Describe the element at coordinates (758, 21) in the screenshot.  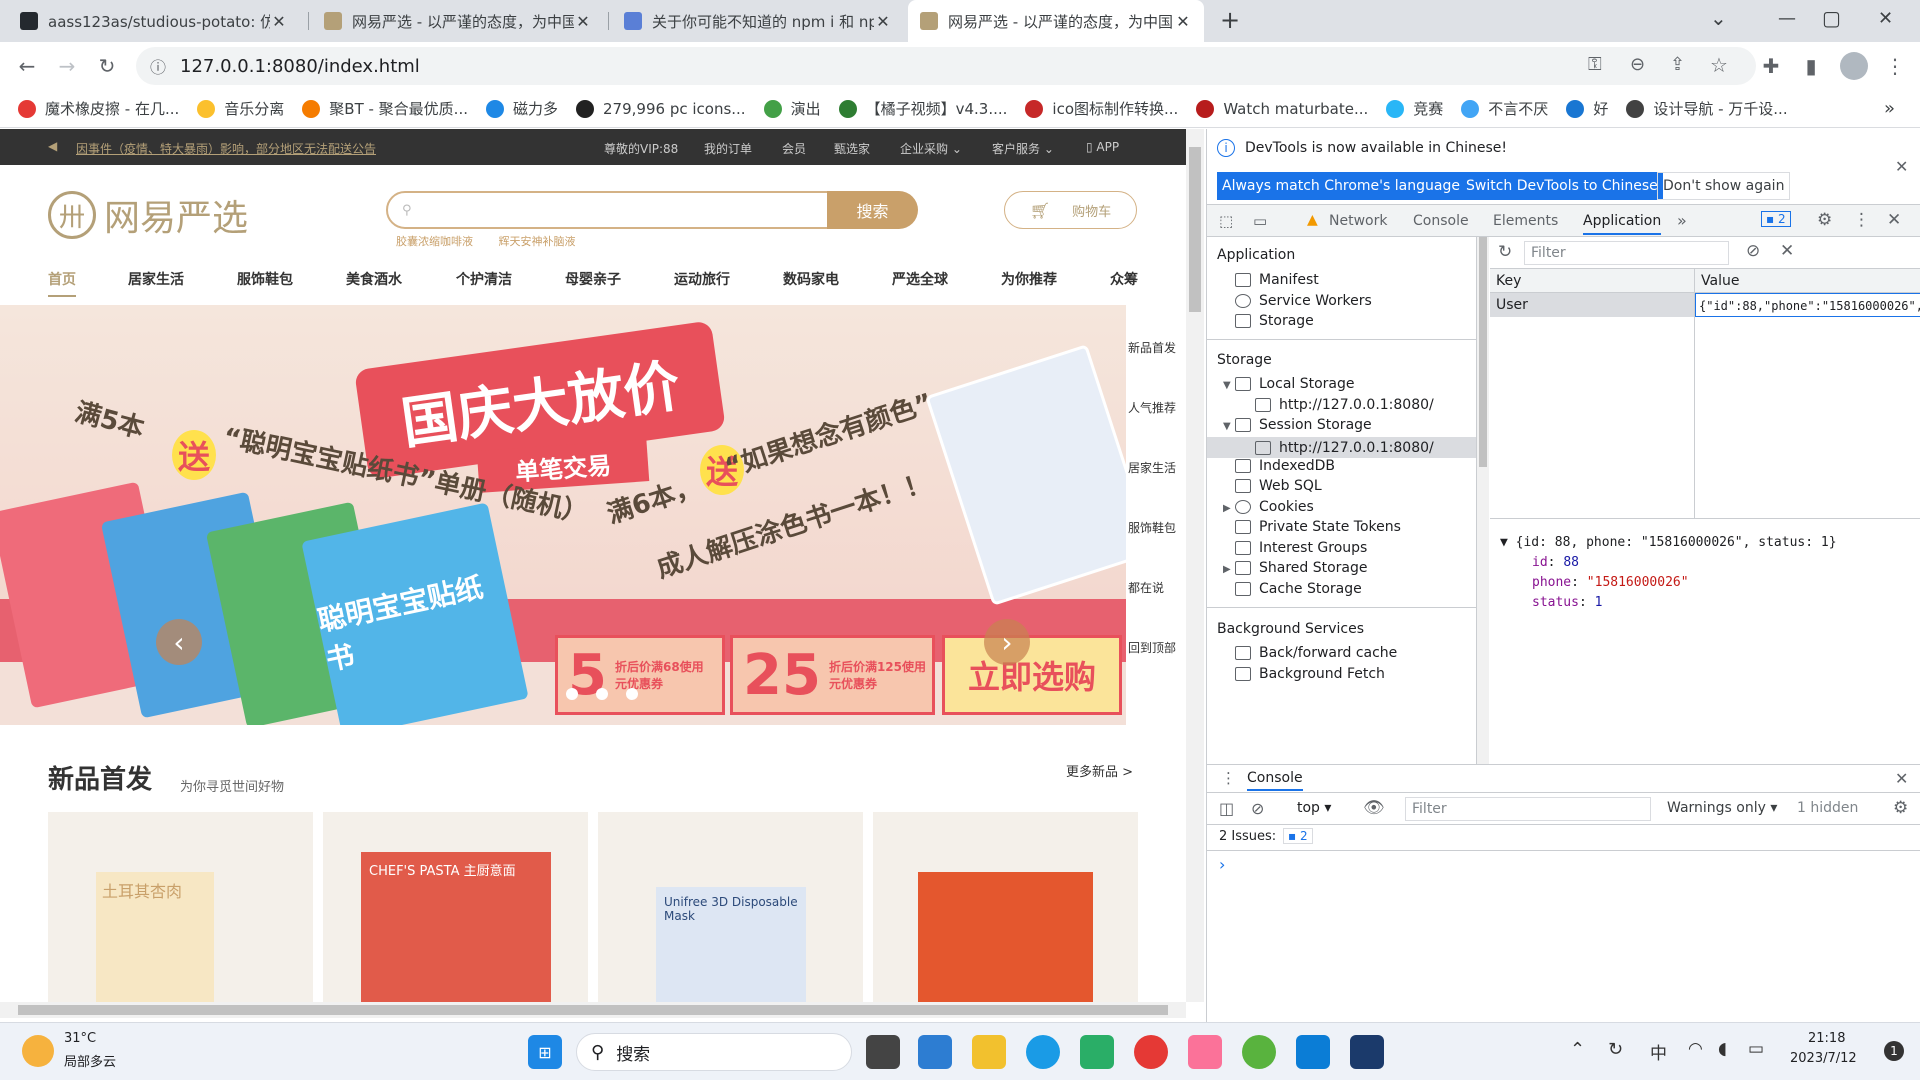
I see `browser-tab-3: 关于你可能不知道的 npm i 和 np ✕` at that location.